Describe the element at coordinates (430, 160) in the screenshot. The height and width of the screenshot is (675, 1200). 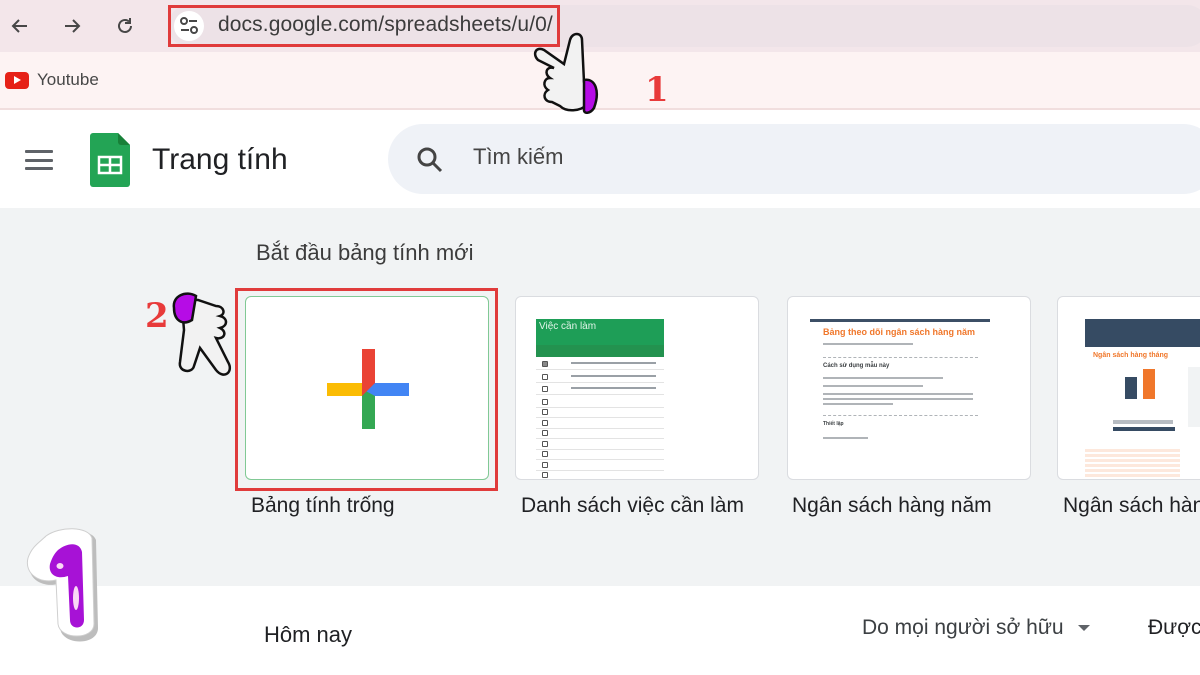
I see `search-icon` at that location.